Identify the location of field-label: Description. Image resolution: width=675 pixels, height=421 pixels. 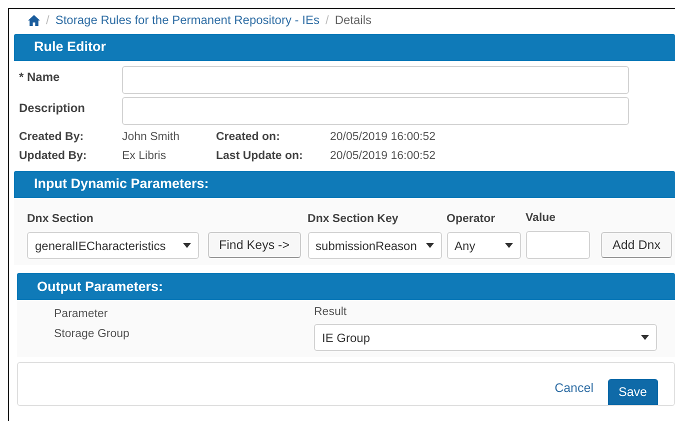
(52, 108).